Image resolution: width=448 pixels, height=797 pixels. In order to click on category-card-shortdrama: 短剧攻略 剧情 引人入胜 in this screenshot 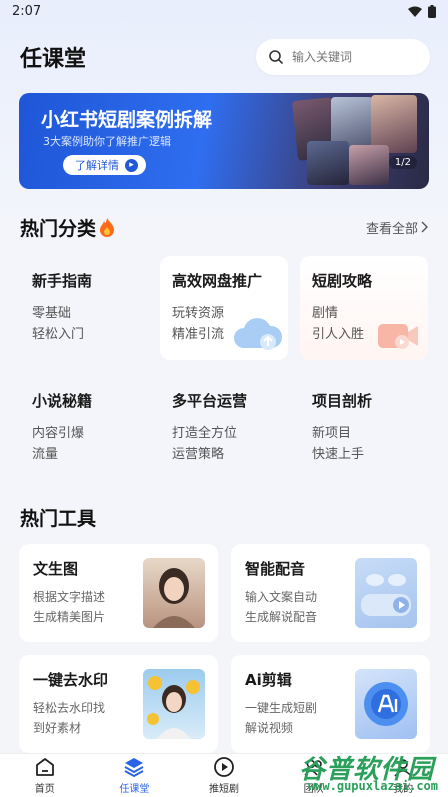, I will do `click(364, 308)`.